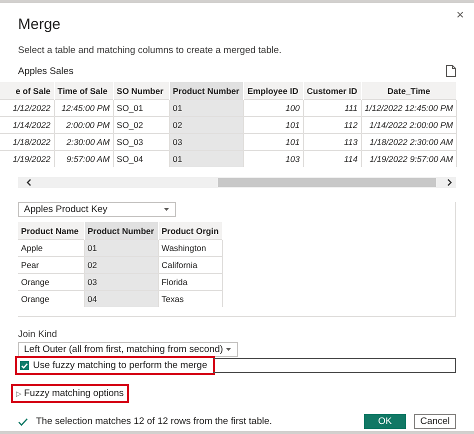 The width and height of the screenshot is (474, 434). Describe the element at coordinates (190, 282) in the screenshot. I see `table-cell: Florida` at that location.